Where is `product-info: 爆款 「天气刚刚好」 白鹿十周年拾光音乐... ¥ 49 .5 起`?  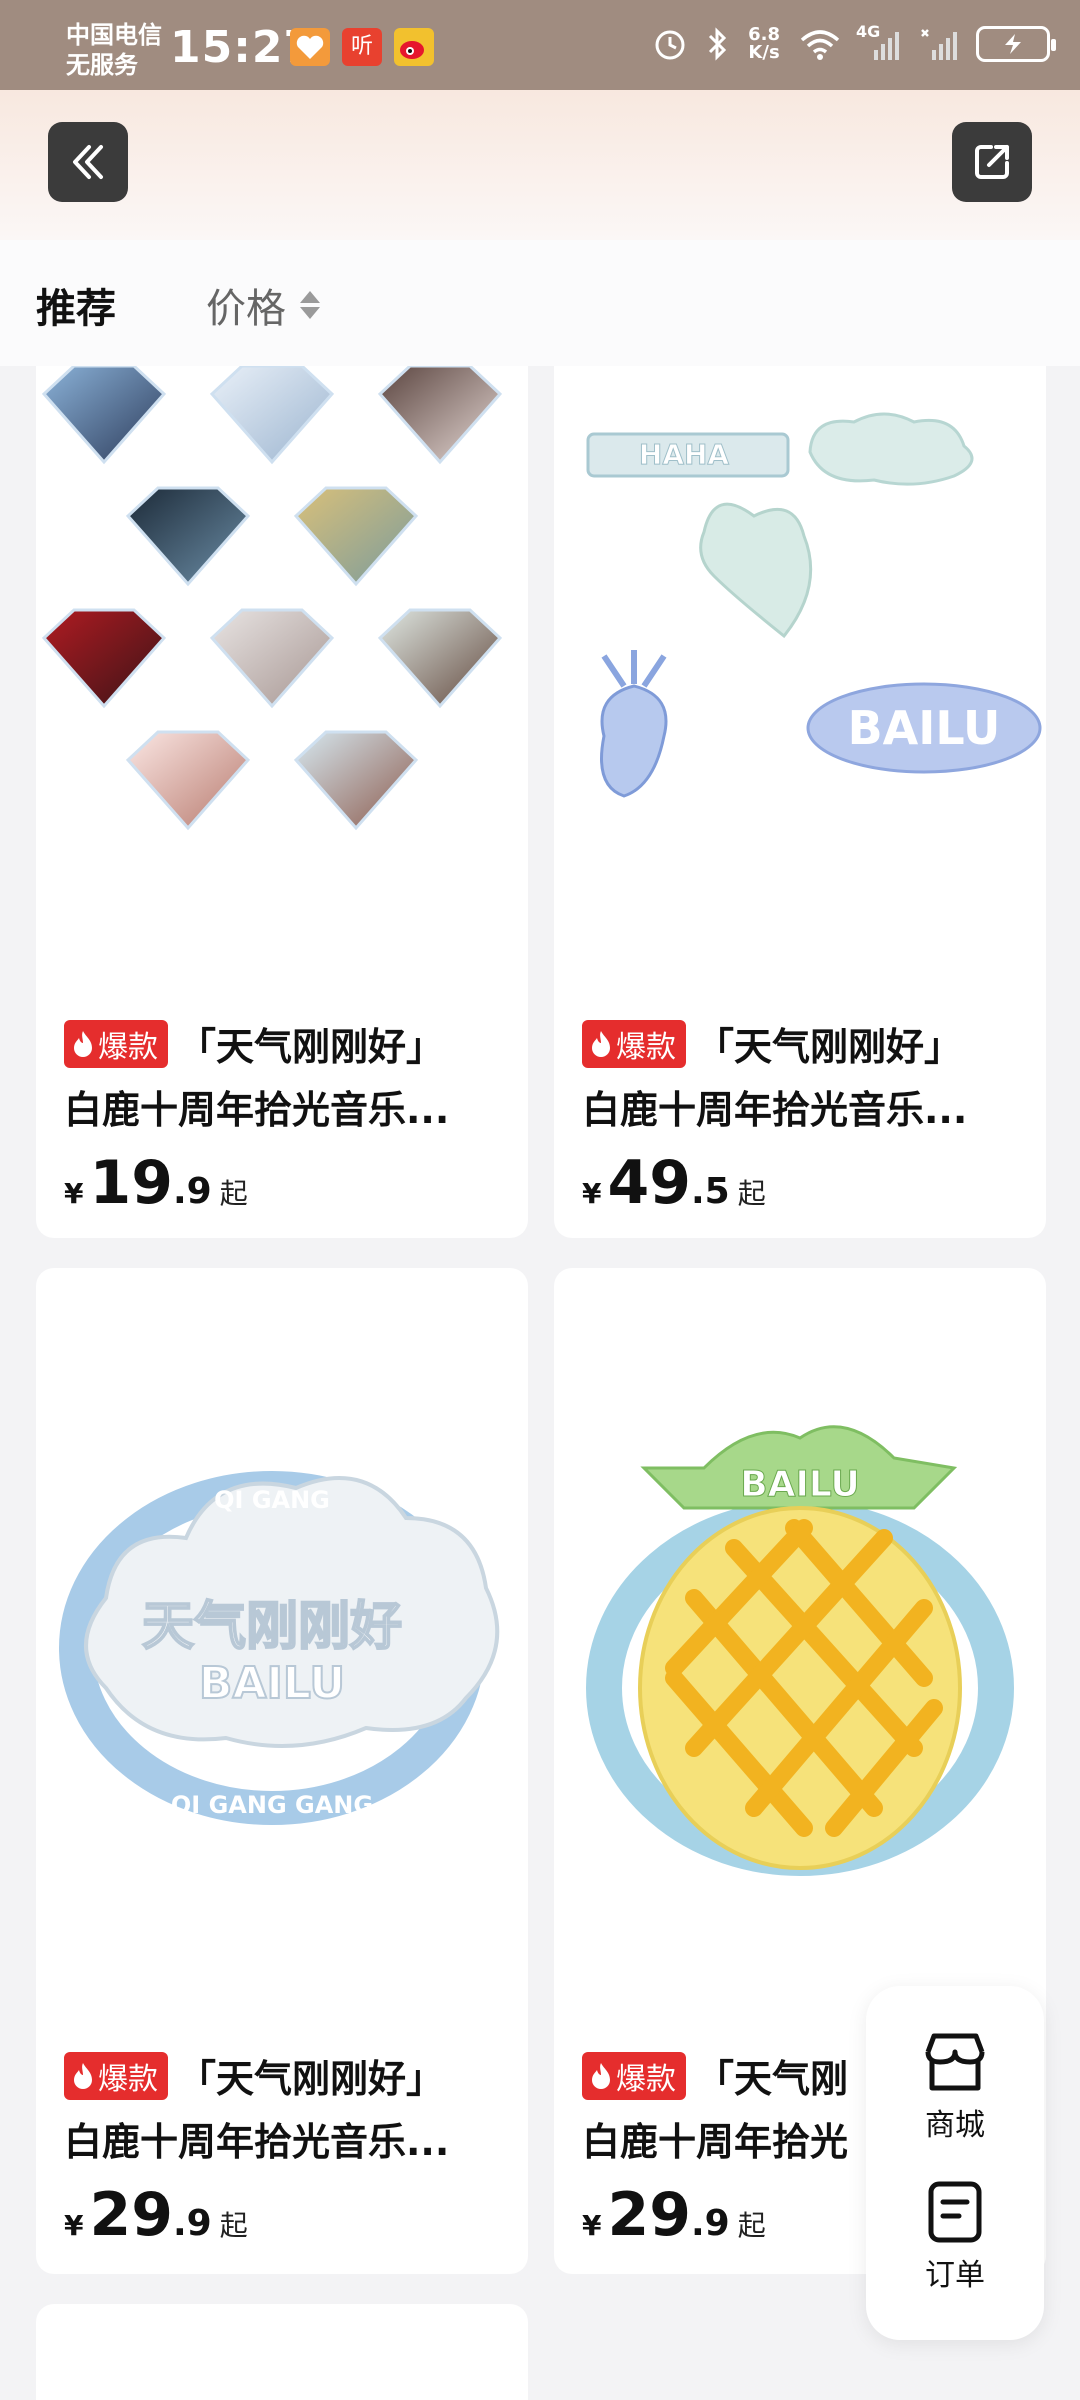 product-info: 爆款 「天气刚刚好」 白鹿十周年拾光音乐... ¥ 49 .5 起 is located at coordinates (800, 1117).